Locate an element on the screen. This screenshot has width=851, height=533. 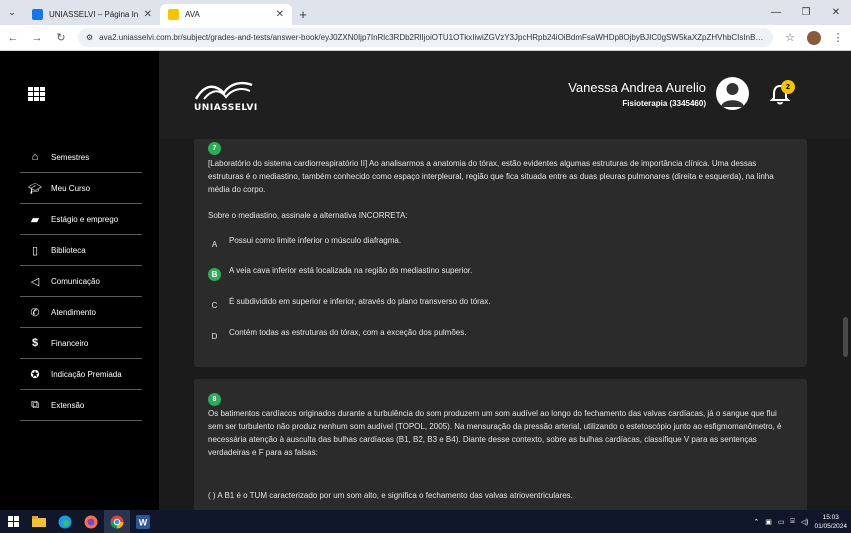
svg-text: W is located at coordinates (143, 522).